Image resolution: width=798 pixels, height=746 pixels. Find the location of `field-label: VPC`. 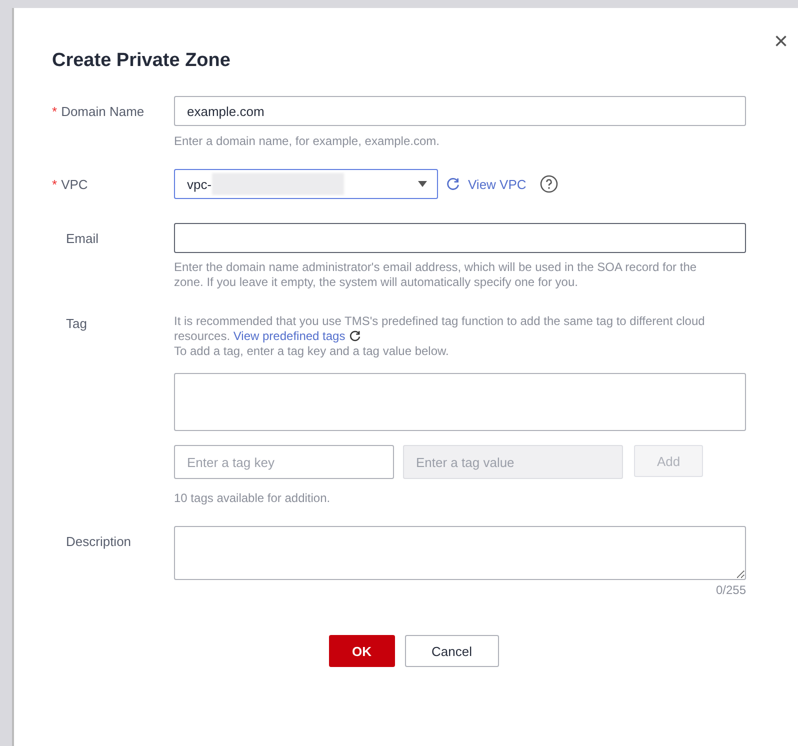

field-label: VPC is located at coordinates (74, 185).